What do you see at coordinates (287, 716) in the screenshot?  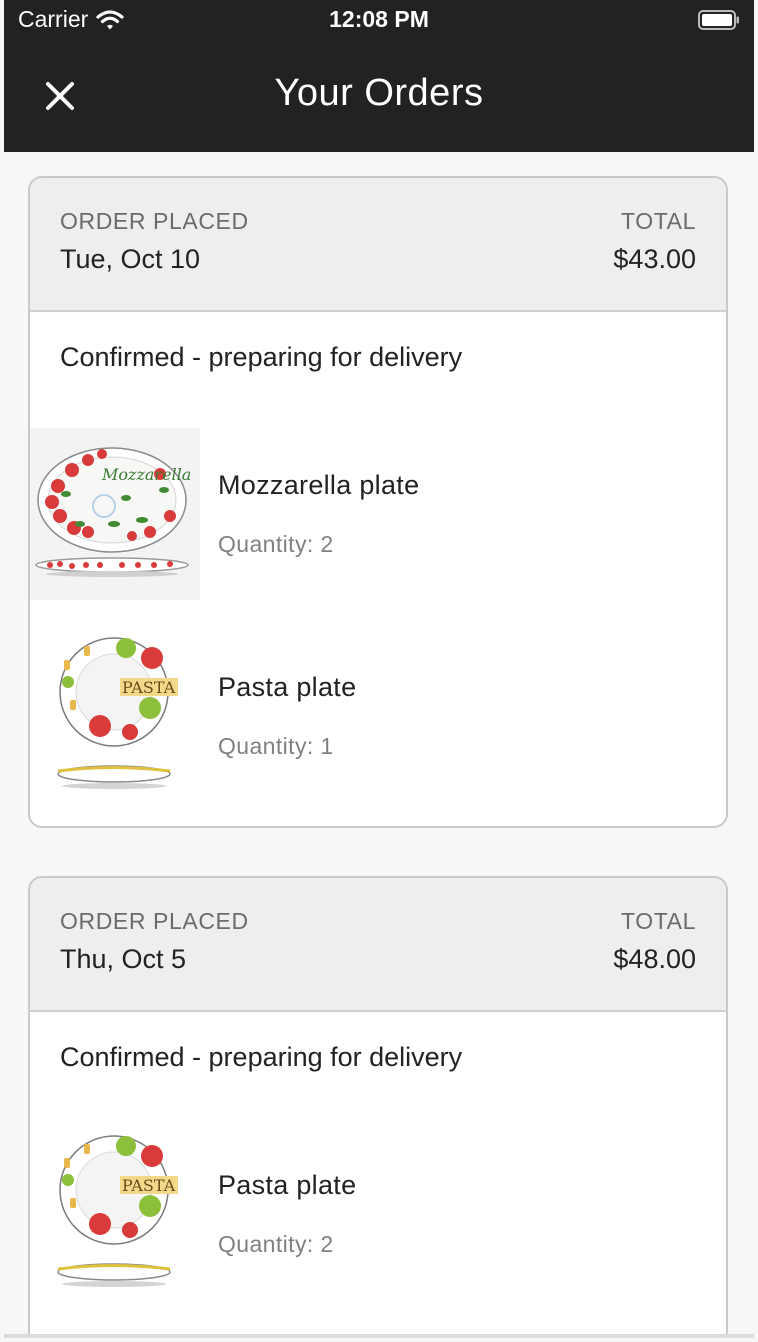 I see `item-info: Pasta plate Quantity: 1` at bounding box center [287, 716].